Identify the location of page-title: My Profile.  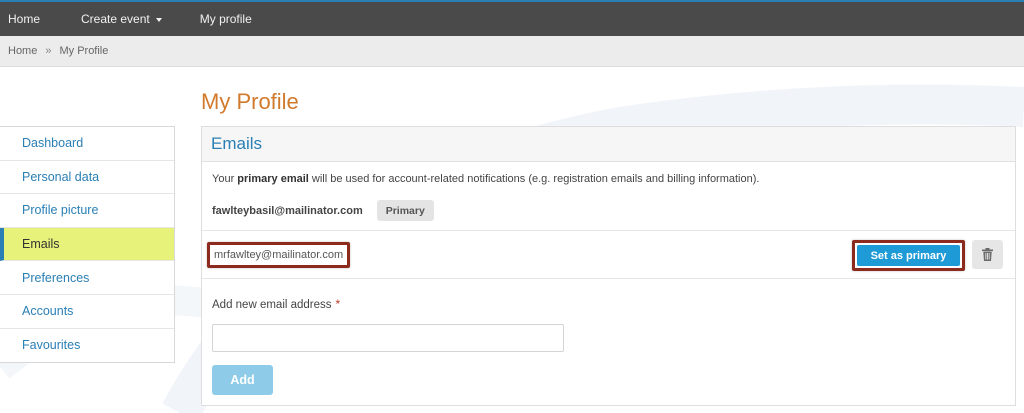
(250, 101).